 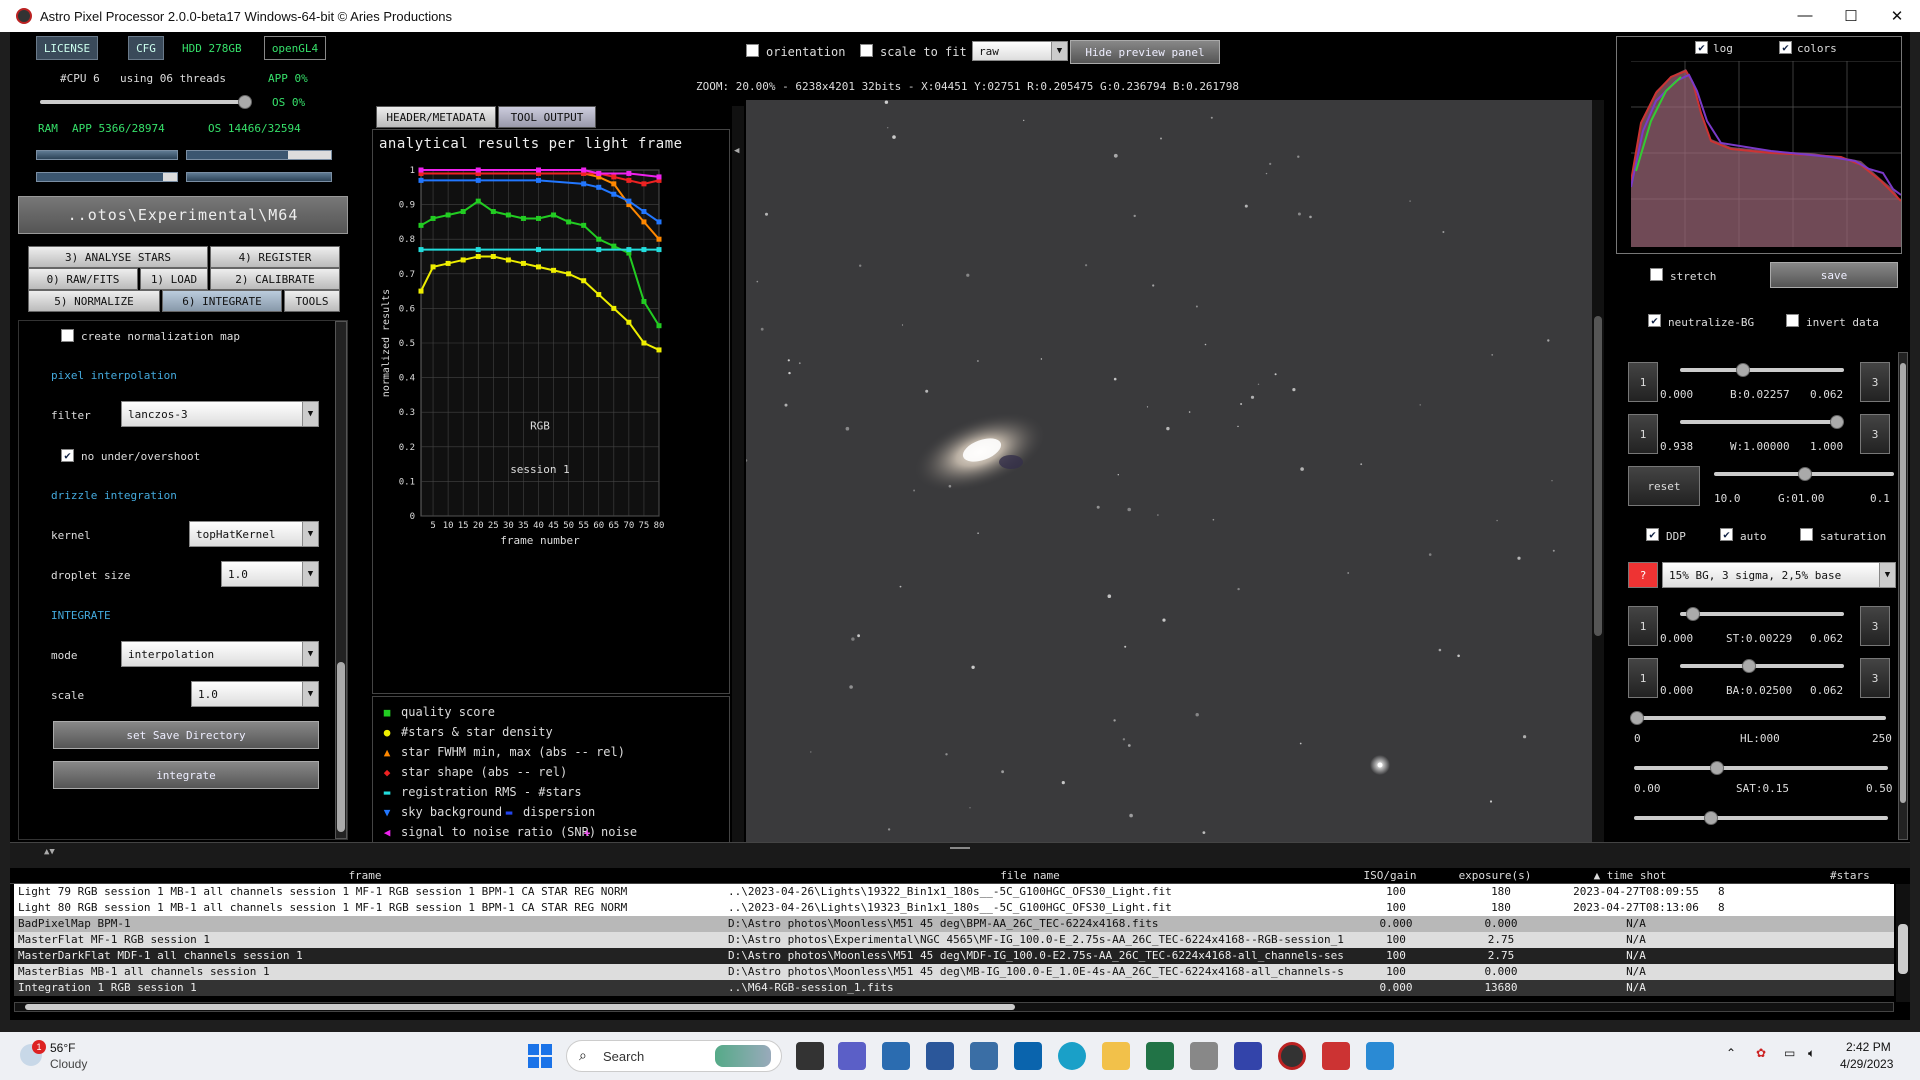 What do you see at coordinates (1072, 1056) in the screenshot?
I see `edge-icon` at bounding box center [1072, 1056].